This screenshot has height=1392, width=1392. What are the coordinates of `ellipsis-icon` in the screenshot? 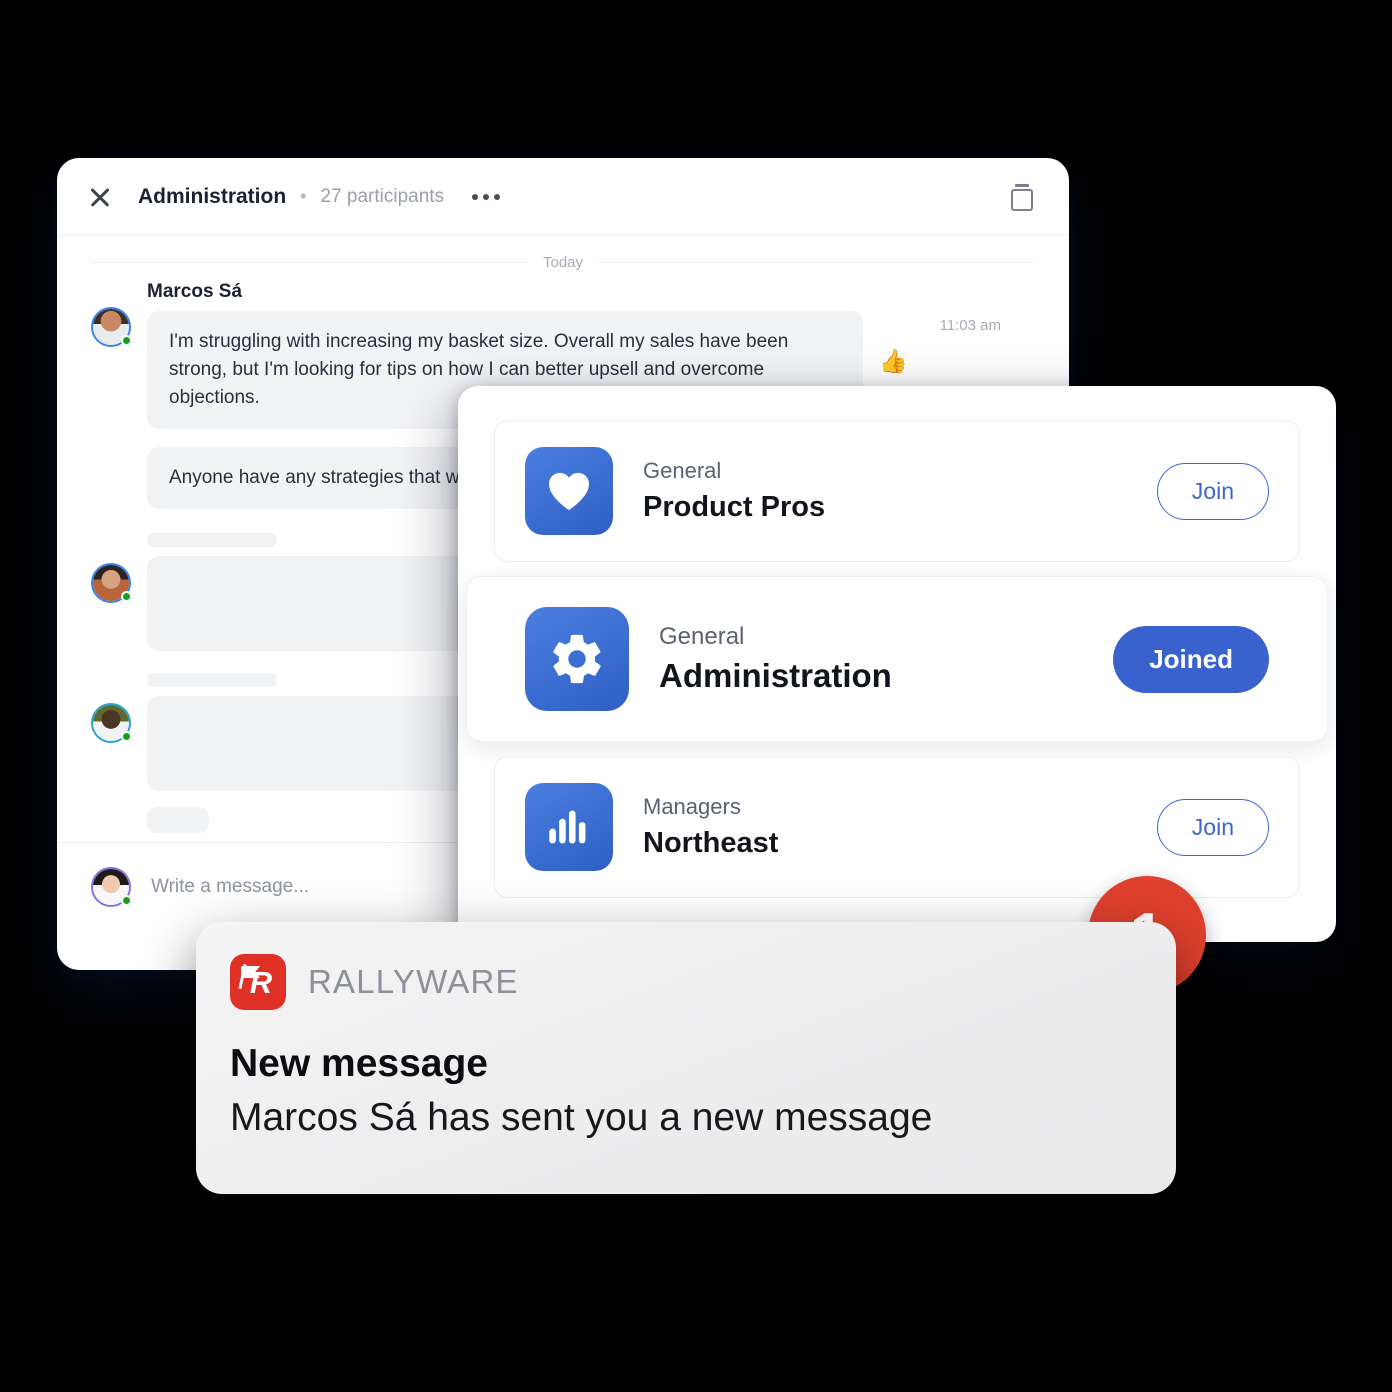 It's located at (486, 196).